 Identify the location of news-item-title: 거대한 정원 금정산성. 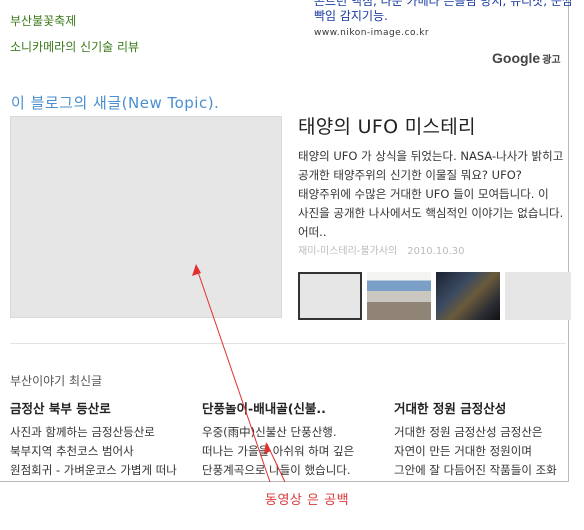
(478, 407).